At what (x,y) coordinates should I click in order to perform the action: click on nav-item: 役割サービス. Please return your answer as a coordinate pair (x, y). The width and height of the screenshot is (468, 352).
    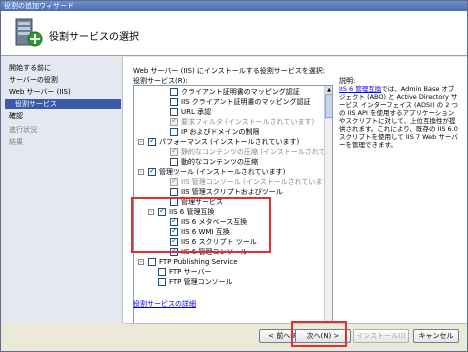
    Looking at the image, I should click on (63, 104).